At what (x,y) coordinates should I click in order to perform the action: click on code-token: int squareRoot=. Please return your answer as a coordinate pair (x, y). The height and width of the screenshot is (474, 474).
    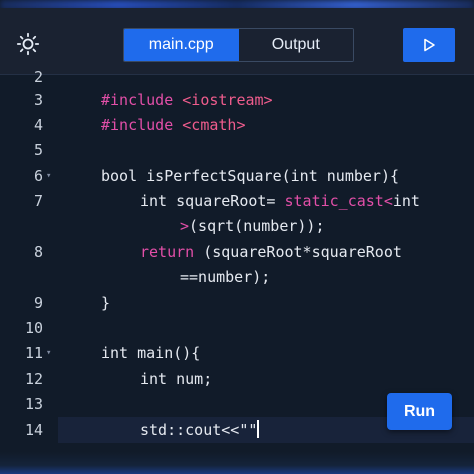
    Looking at the image, I should click on (212, 201).